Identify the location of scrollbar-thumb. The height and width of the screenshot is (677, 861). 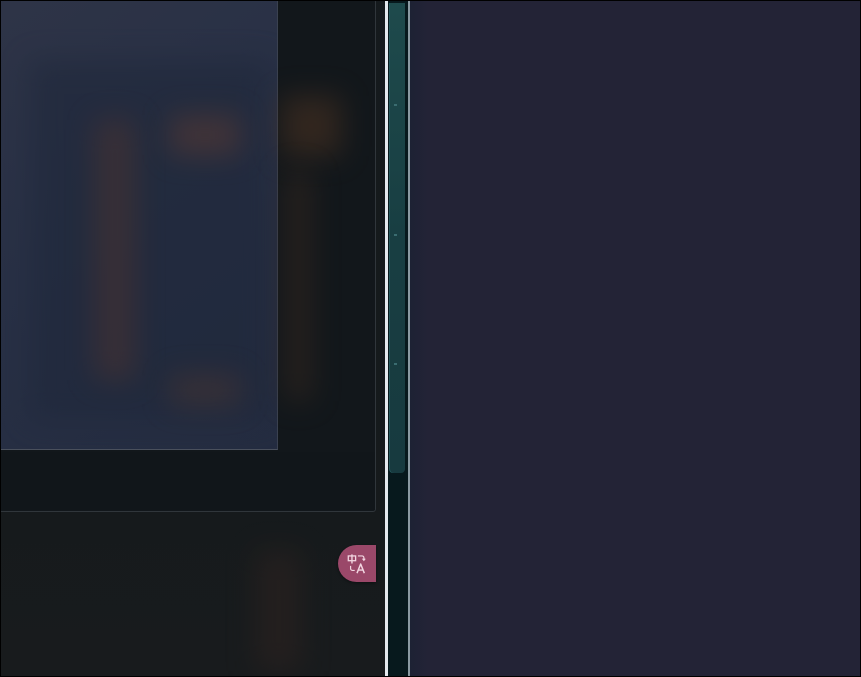
(397, 238).